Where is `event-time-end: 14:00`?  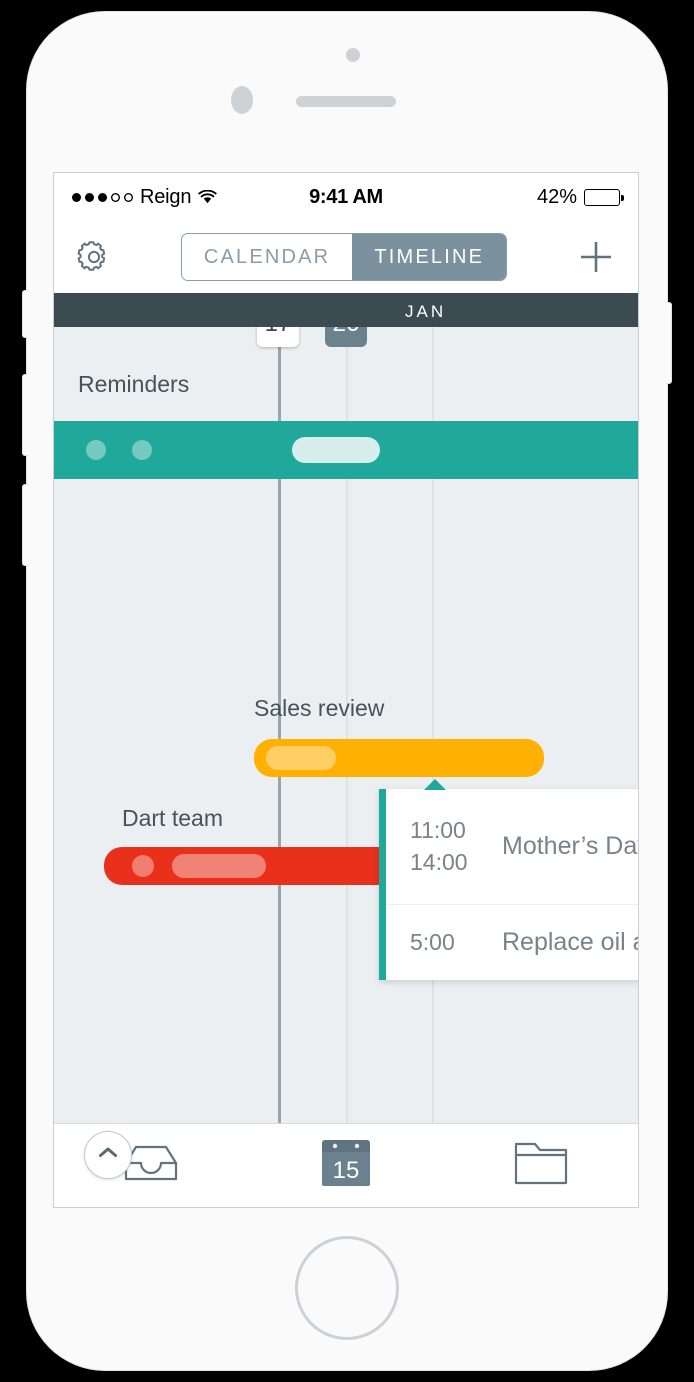
event-time-end: 14:00 is located at coordinates (439, 861).